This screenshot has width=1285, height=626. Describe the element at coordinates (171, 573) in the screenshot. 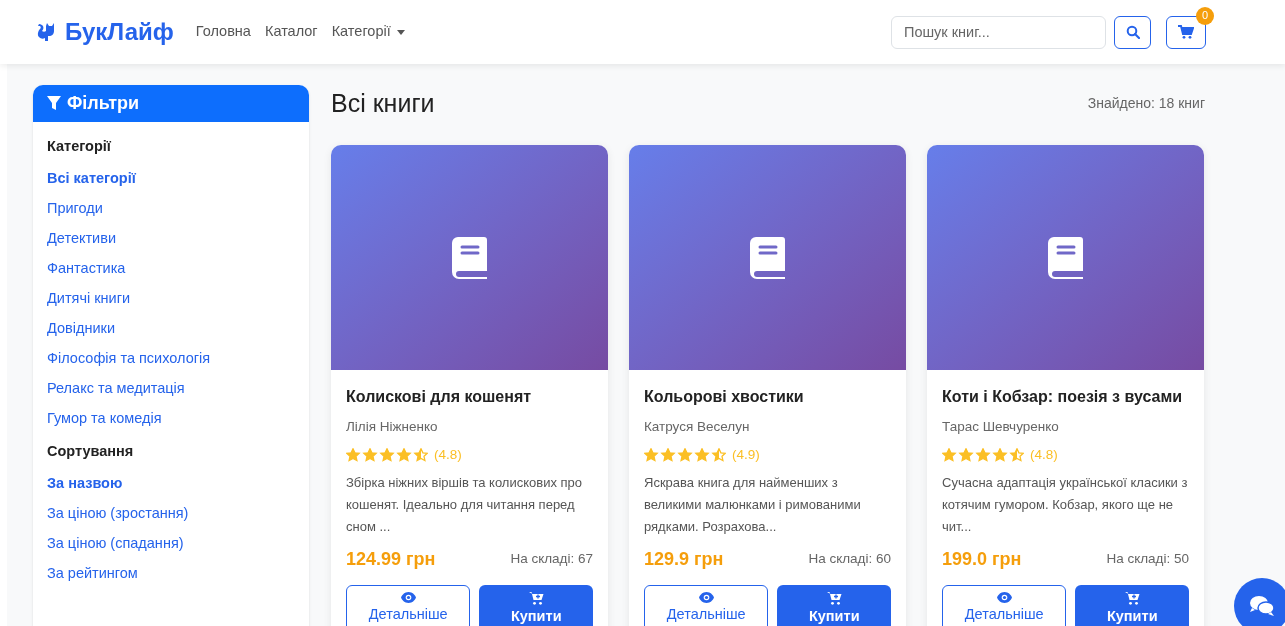

I see `filter-link: За рейтингом` at that location.